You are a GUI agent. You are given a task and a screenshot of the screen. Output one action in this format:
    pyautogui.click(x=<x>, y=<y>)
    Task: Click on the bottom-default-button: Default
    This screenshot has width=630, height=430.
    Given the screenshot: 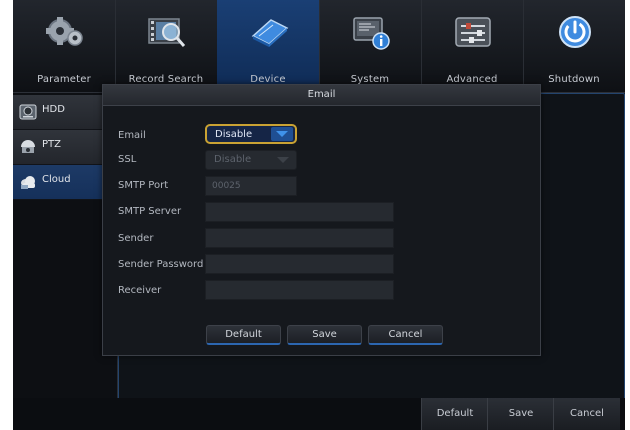 What is the action you would take?
    pyautogui.click(x=454, y=414)
    